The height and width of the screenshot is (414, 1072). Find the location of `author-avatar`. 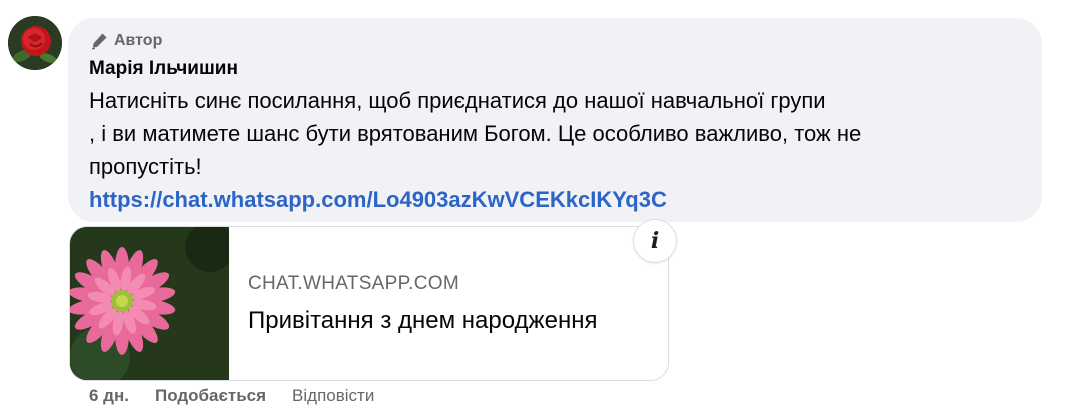

author-avatar is located at coordinates (35, 43).